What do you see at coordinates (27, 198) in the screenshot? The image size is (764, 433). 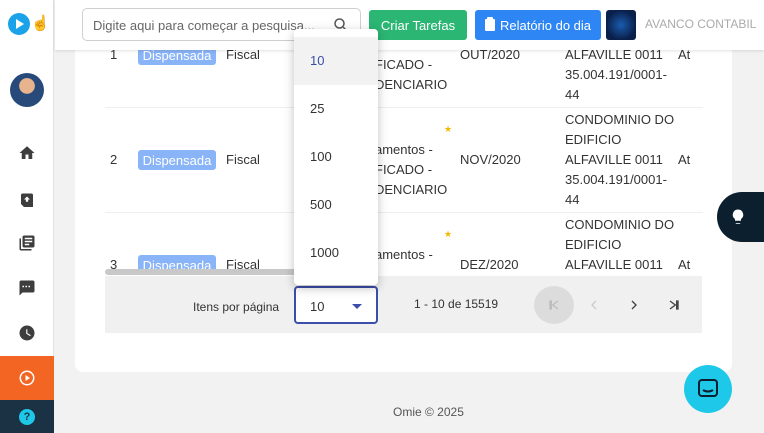 I see `upload-file-icon` at bounding box center [27, 198].